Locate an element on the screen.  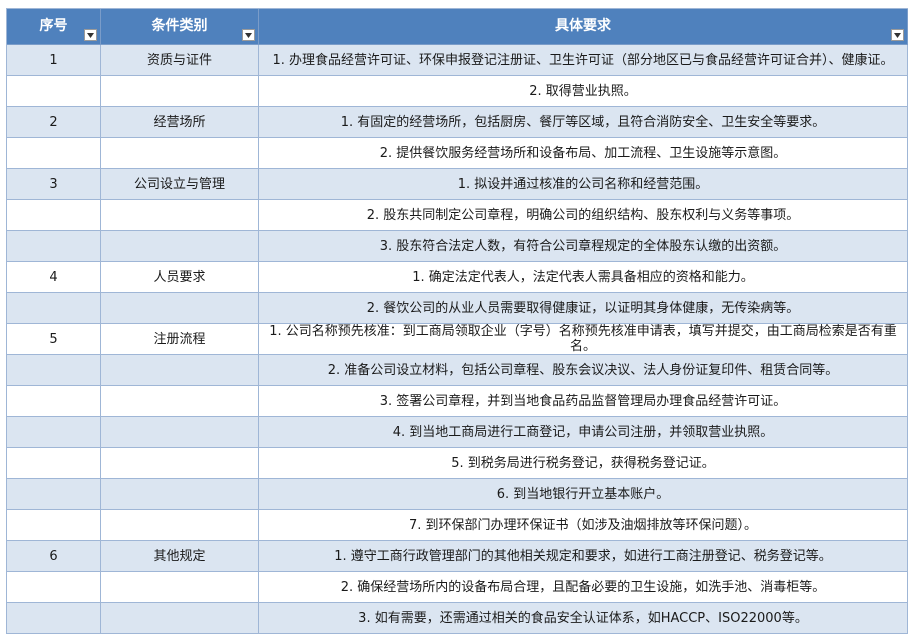
cell-requirement: 1. 有固定的经营场所，包括厨房、餐厅等区域，且符合消防安全、卫生安全等要求。 is located at coordinates (583, 122).